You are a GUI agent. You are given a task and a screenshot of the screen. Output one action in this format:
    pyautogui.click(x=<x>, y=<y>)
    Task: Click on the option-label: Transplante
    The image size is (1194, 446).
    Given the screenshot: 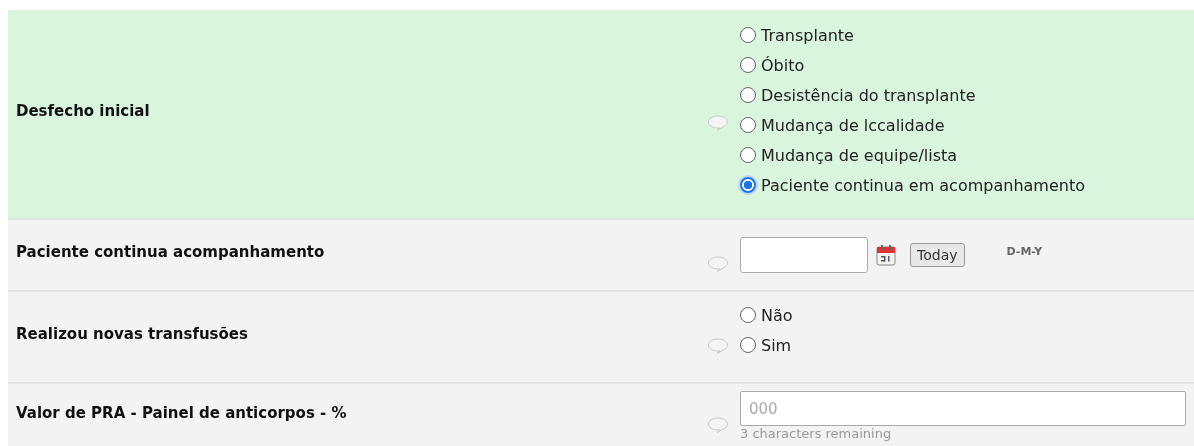 What is the action you would take?
    pyautogui.click(x=807, y=35)
    